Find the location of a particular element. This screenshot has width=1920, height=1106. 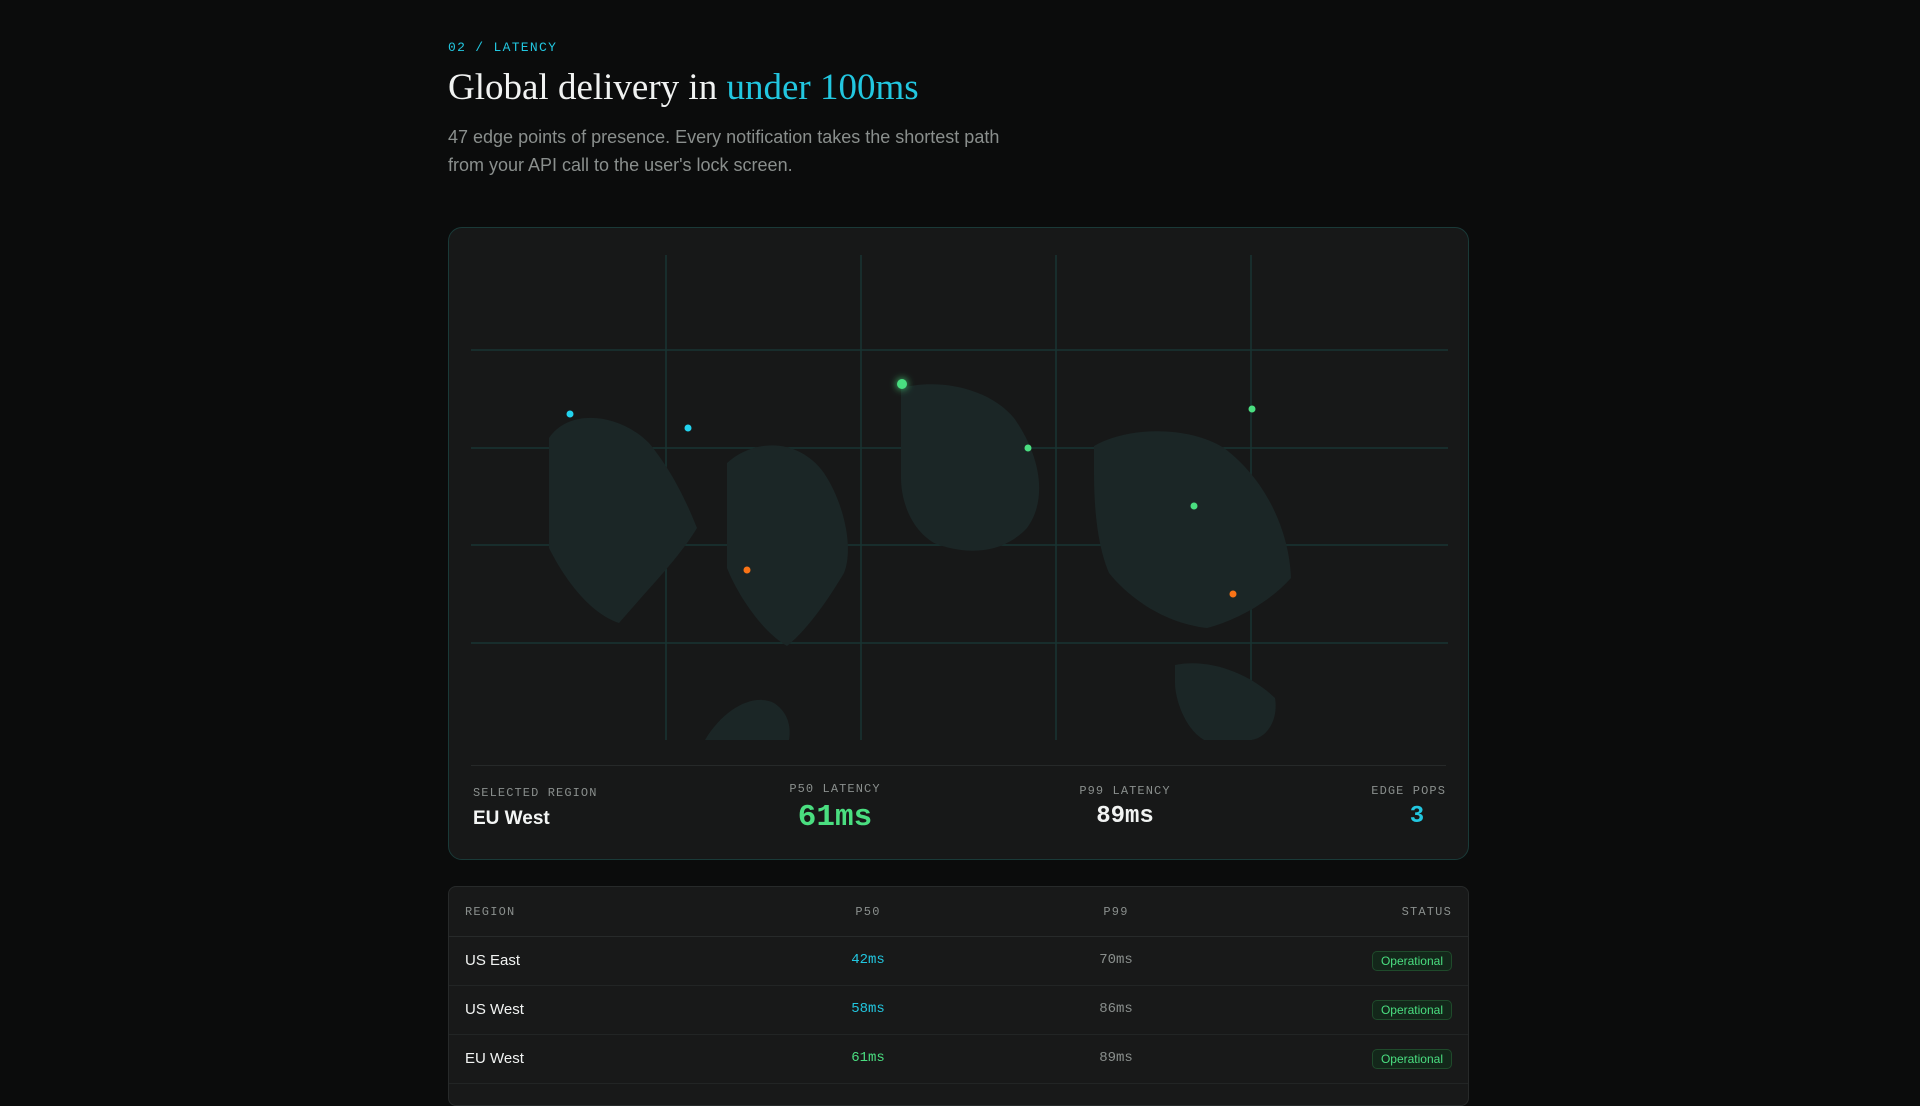

table-row: EU West 61ms 89ms Operational is located at coordinates (958, 1059).